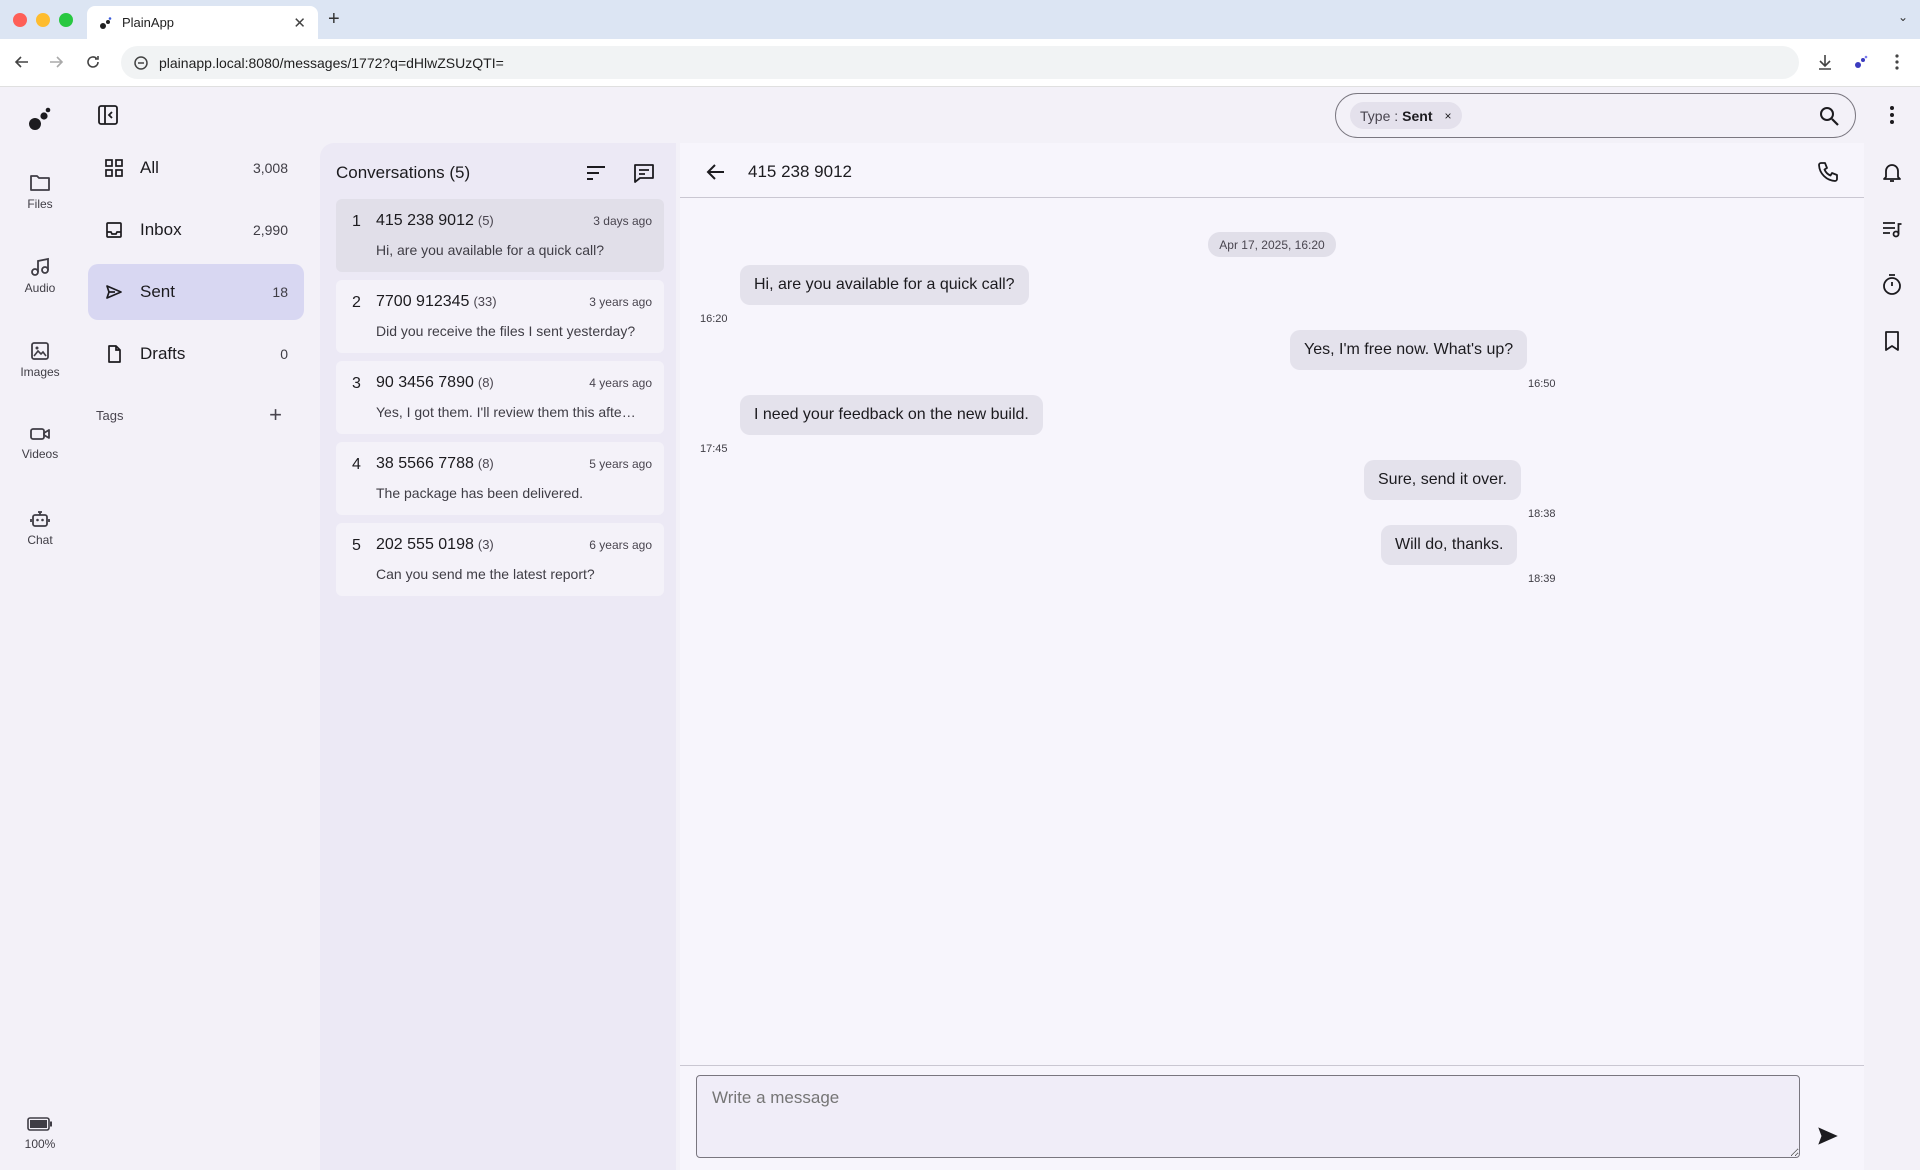 The width and height of the screenshot is (1920, 1170). Describe the element at coordinates (490, 250) in the screenshot. I see `conversation-preview: Hi, are you available for a quick call?` at that location.